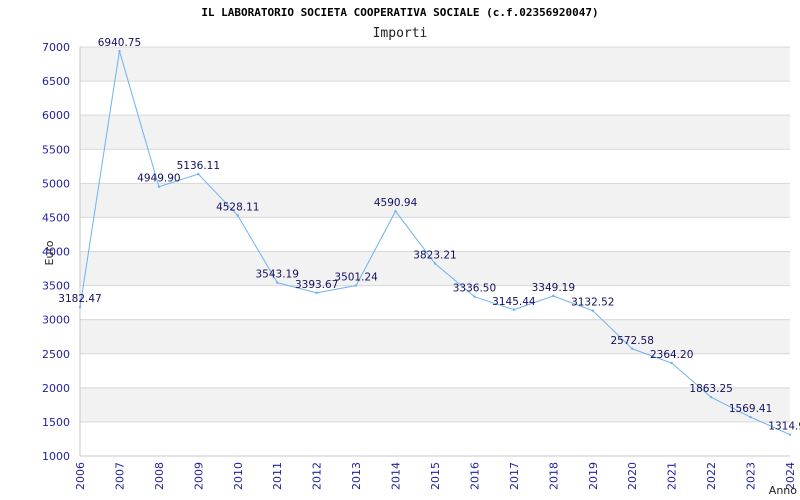 The image size is (800, 500). I want to click on x-tick-label: 2008, so click(159, 476).